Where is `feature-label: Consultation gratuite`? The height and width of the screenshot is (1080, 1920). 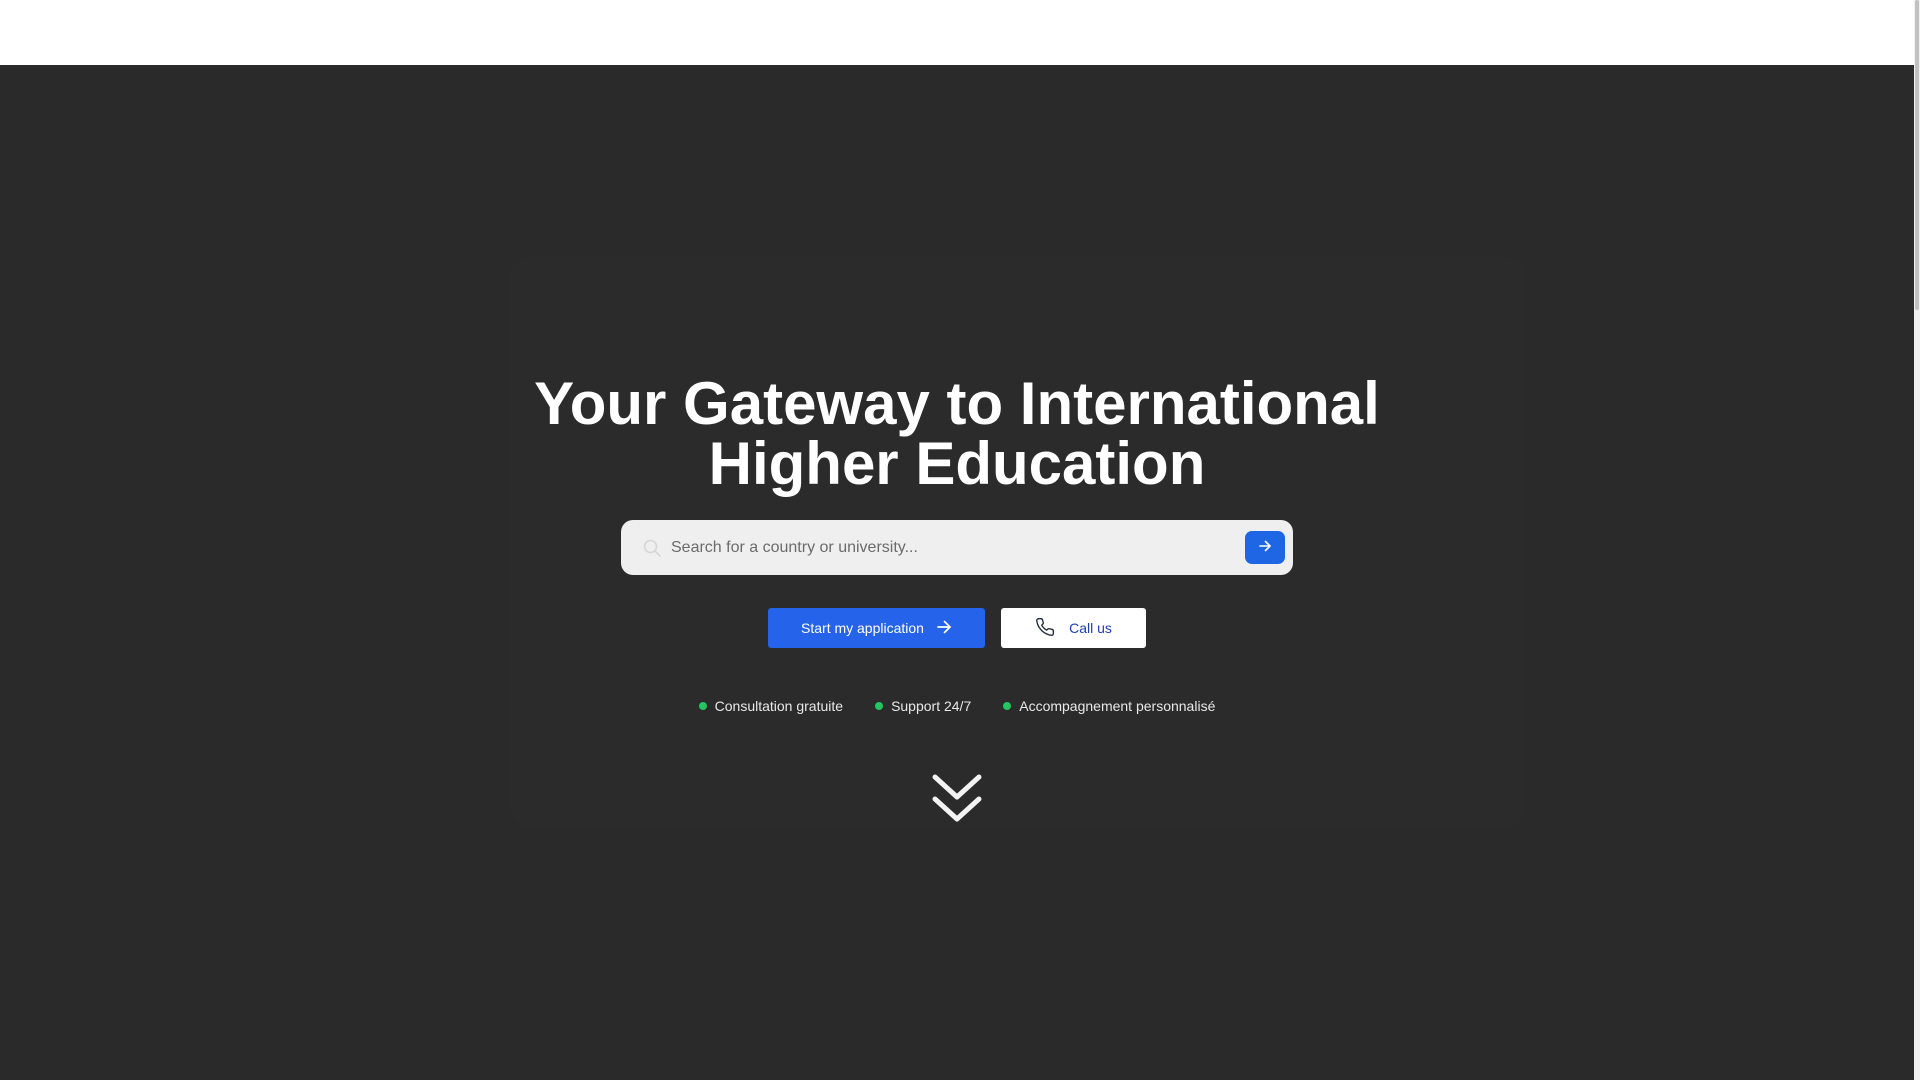
feature-label: Consultation gratuite is located at coordinates (779, 706).